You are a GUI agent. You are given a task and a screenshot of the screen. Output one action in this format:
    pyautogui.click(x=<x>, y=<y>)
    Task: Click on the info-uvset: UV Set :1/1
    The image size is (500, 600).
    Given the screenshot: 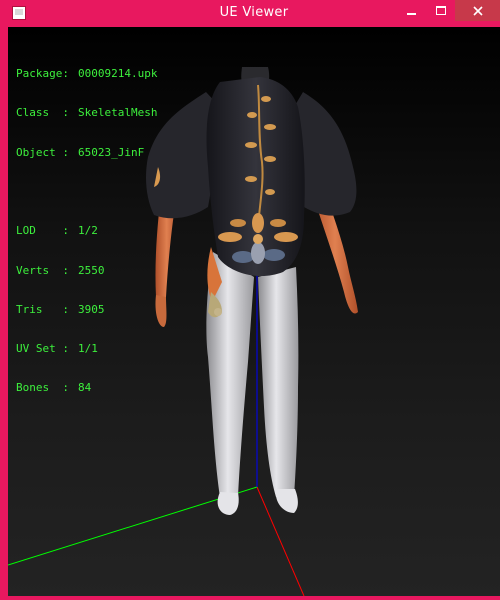 What is the action you would take?
    pyautogui.click(x=57, y=349)
    